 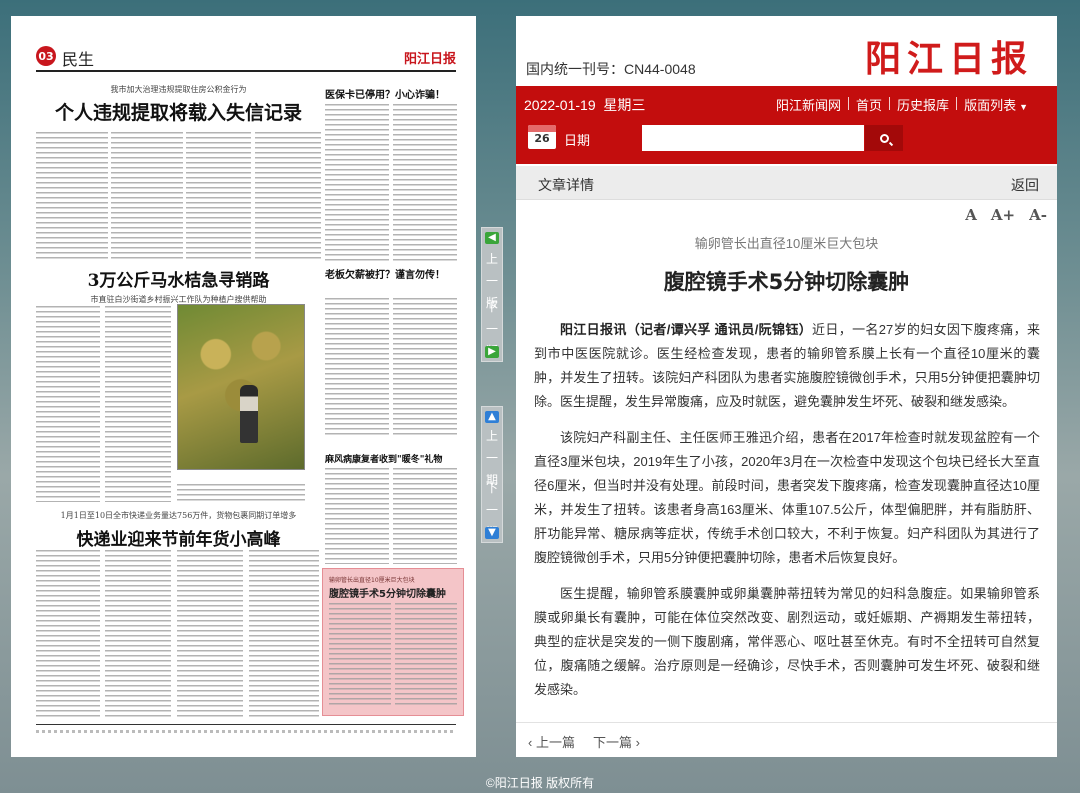 I want to click on masthead: 国内统一刊号：CN44-0048 阳江日报, so click(x=786, y=51).